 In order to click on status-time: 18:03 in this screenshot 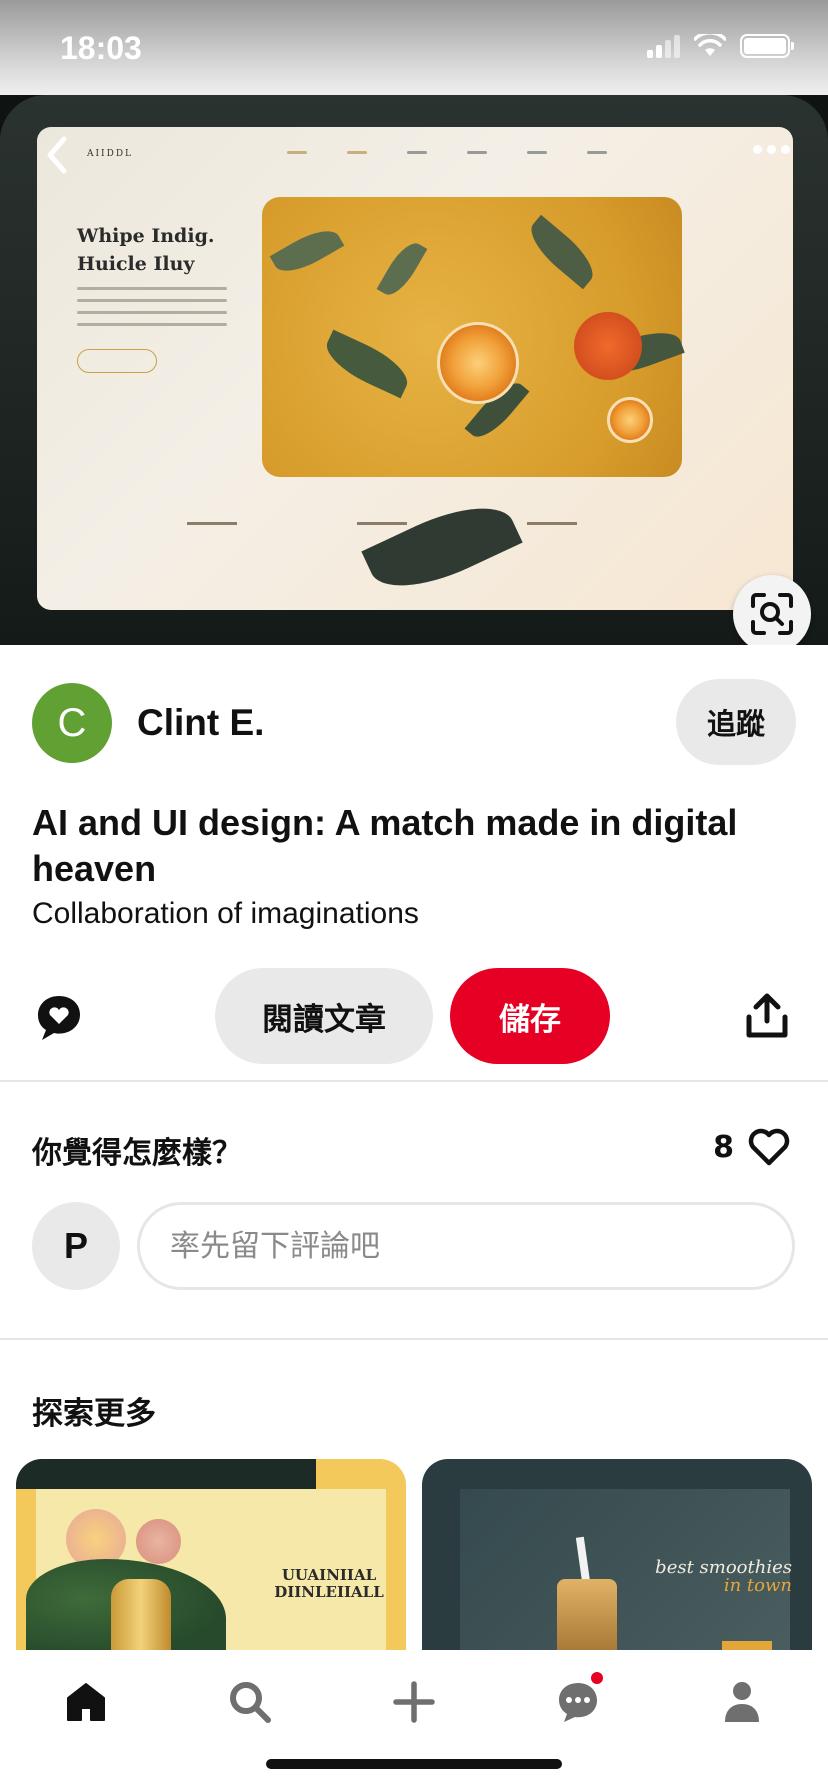, I will do `click(101, 48)`.